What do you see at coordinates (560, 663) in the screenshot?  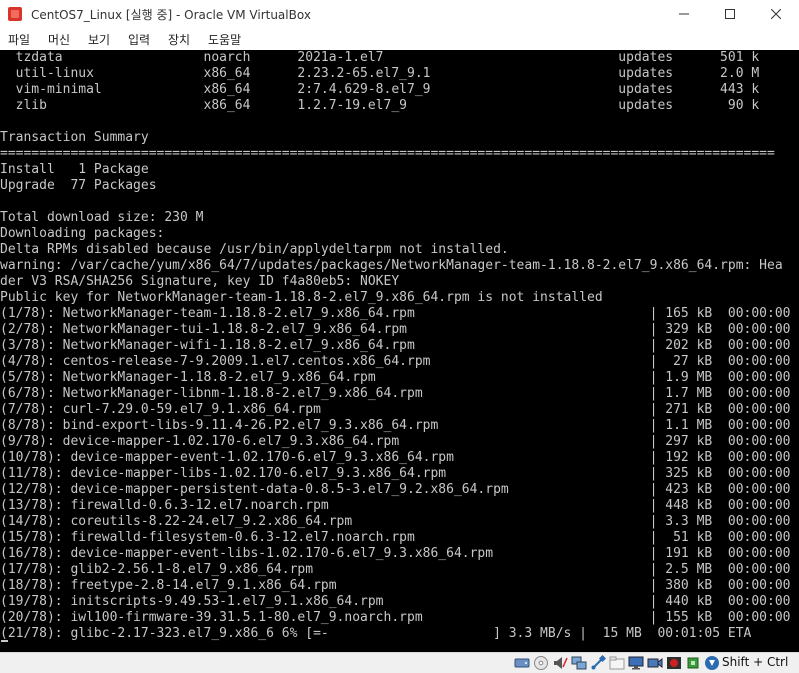 I see `audio-icon` at bounding box center [560, 663].